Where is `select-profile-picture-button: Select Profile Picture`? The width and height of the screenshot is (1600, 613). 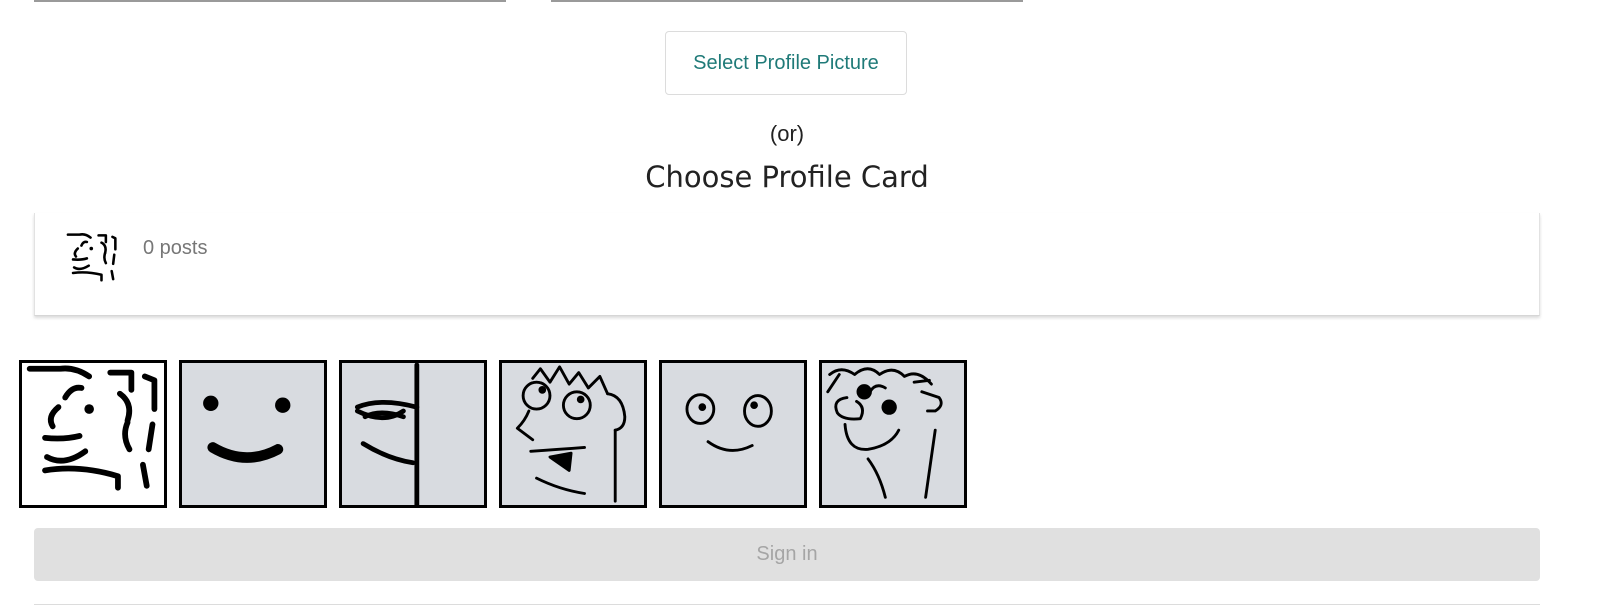
select-profile-picture-button: Select Profile Picture is located at coordinates (786, 63).